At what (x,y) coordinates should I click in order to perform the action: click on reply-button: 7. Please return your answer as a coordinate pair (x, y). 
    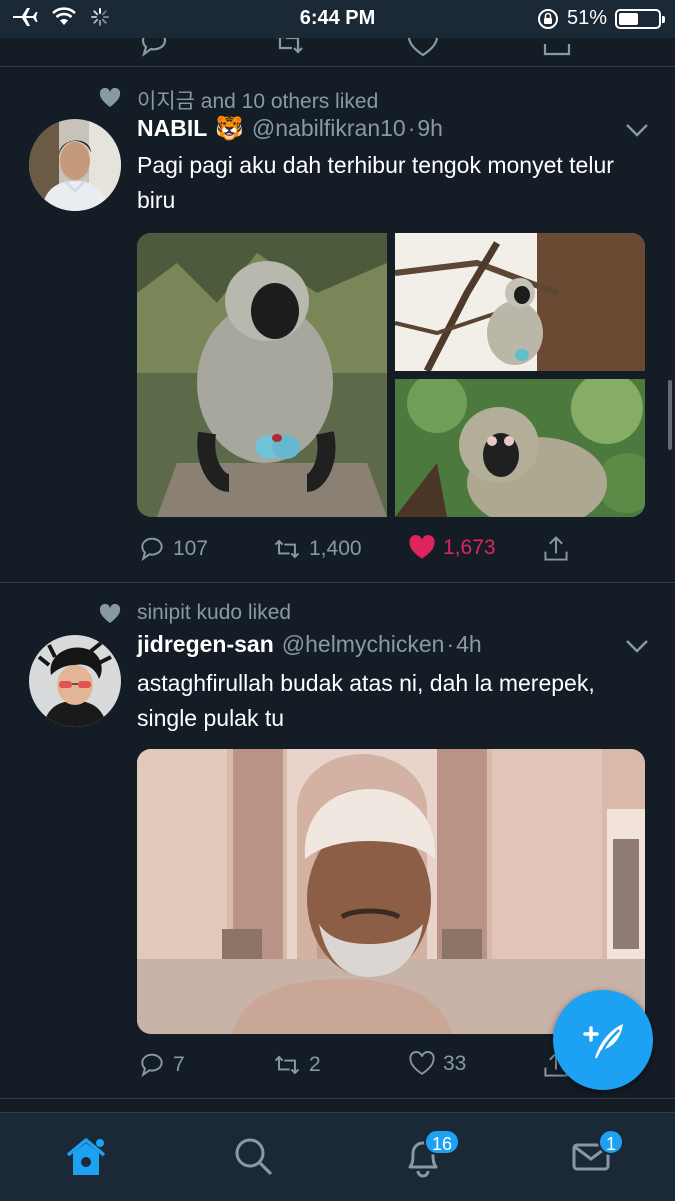
    Looking at the image, I should click on (161, 1065).